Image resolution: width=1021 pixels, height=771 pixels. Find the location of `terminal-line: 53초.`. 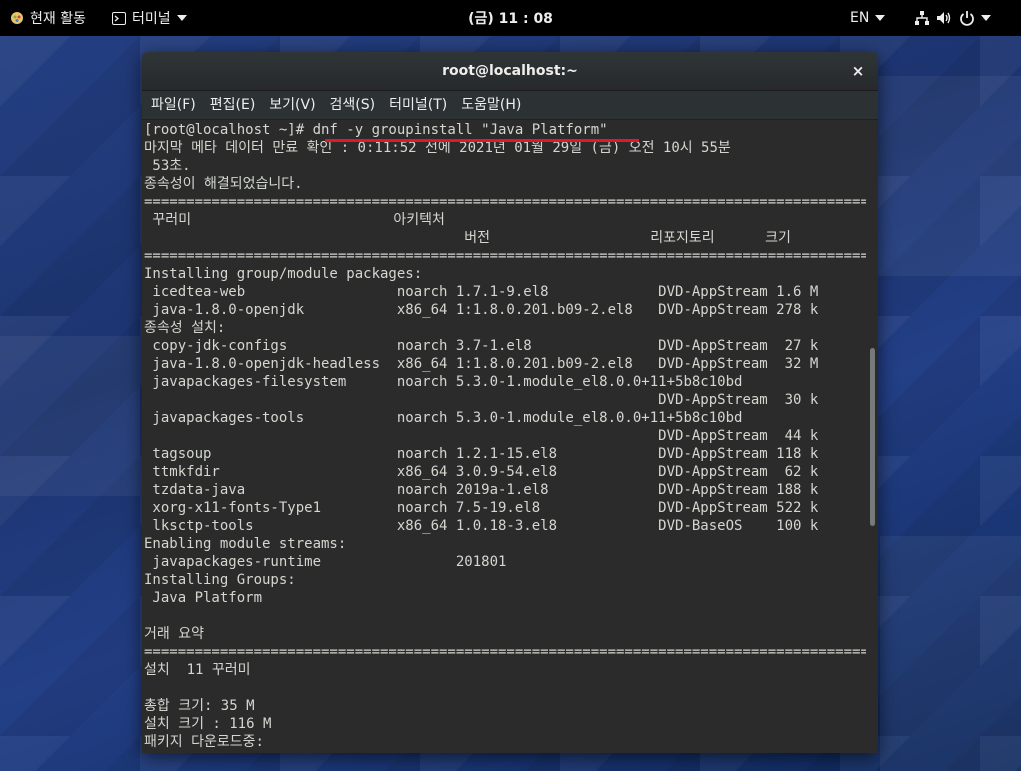

terminal-line: 53초. is located at coordinates (167, 166).